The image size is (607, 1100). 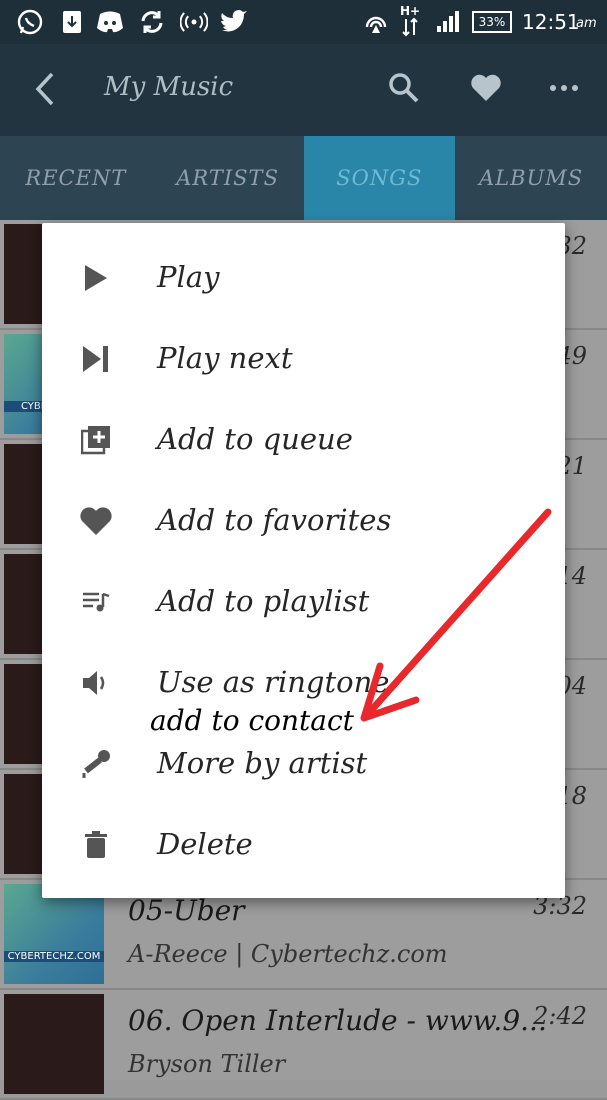 What do you see at coordinates (30, 22) in the screenshot?
I see `whatsapp-icon` at bounding box center [30, 22].